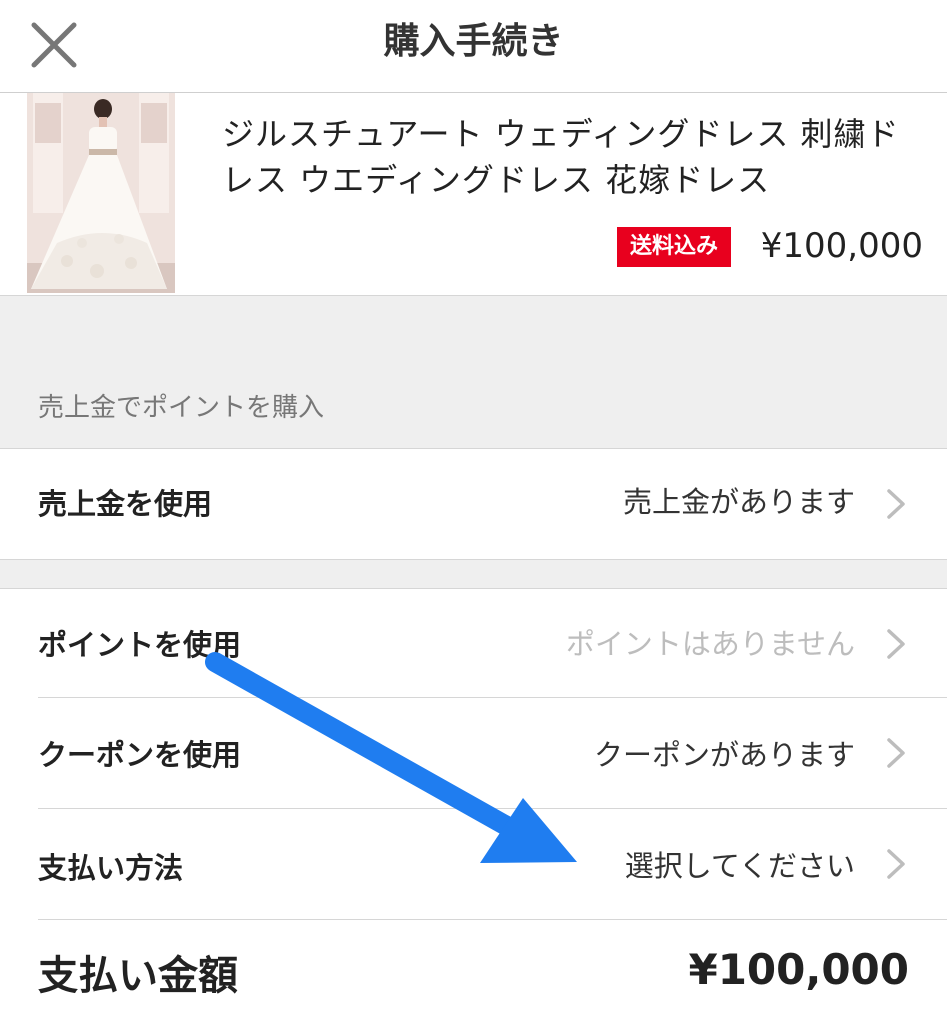  Describe the element at coordinates (710, 644) in the screenshot. I see `use-points-value: ポイントはありません` at that location.